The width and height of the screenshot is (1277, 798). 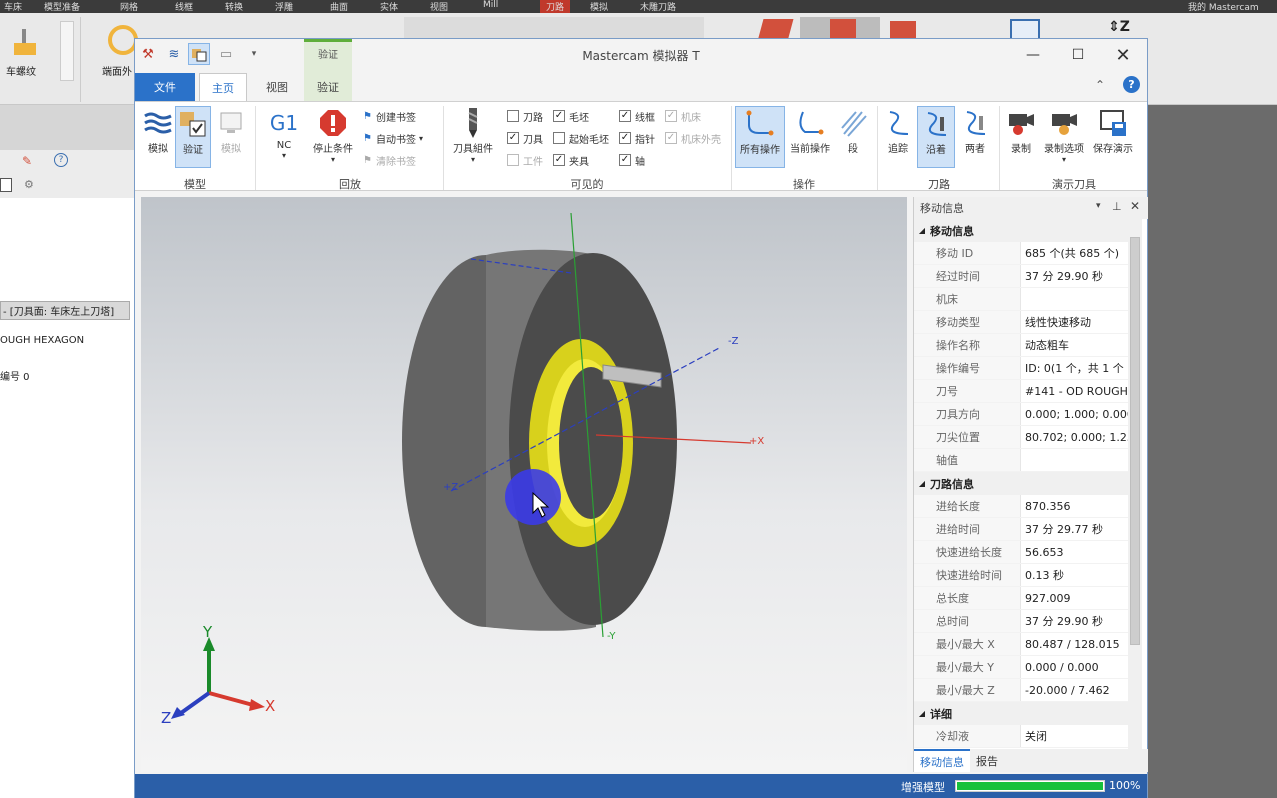 I want to click on along-button: 沿着, so click(x=936, y=137).